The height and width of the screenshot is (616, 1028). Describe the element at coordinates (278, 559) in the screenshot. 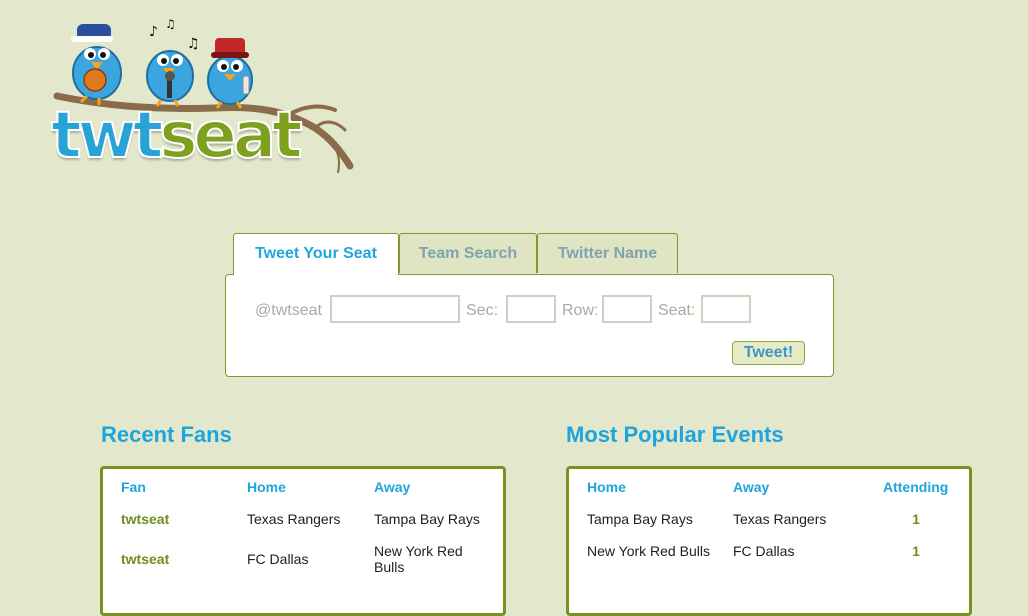

I see `home-team-cell: FC Dallas` at that location.